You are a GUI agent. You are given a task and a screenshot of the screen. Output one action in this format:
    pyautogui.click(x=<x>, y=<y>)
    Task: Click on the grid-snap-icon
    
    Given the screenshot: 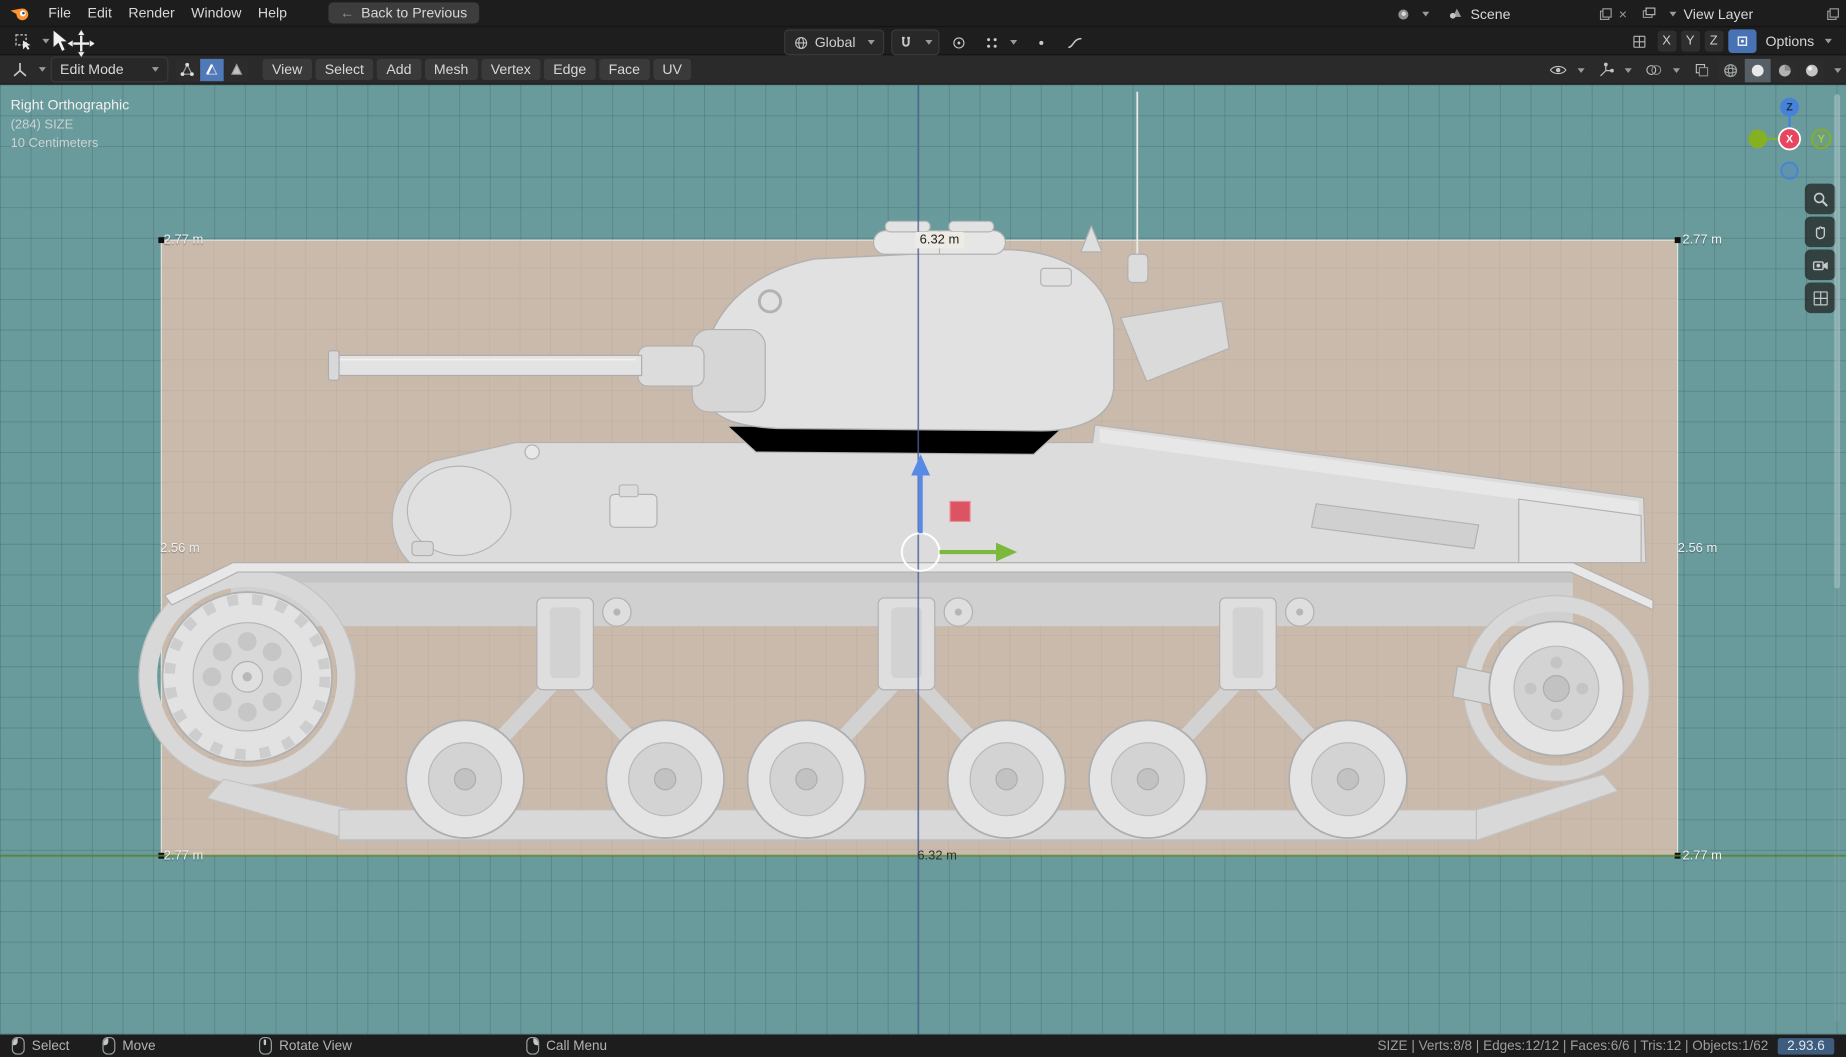 What is the action you would take?
    pyautogui.click(x=1639, y=41)
    